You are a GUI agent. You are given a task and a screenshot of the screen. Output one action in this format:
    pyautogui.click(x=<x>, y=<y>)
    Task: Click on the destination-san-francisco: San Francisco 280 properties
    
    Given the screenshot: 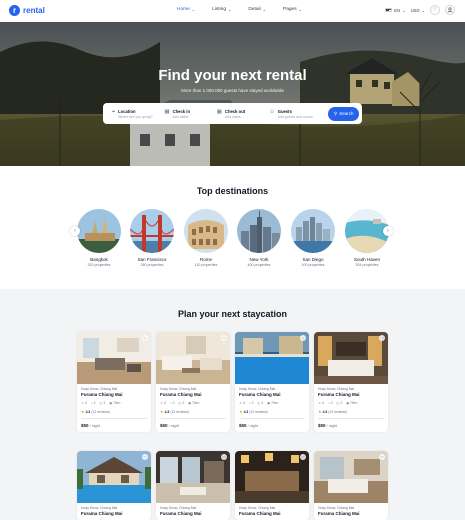 What is the action you would take?
    pyautogui.click(x=152, y=238)
    